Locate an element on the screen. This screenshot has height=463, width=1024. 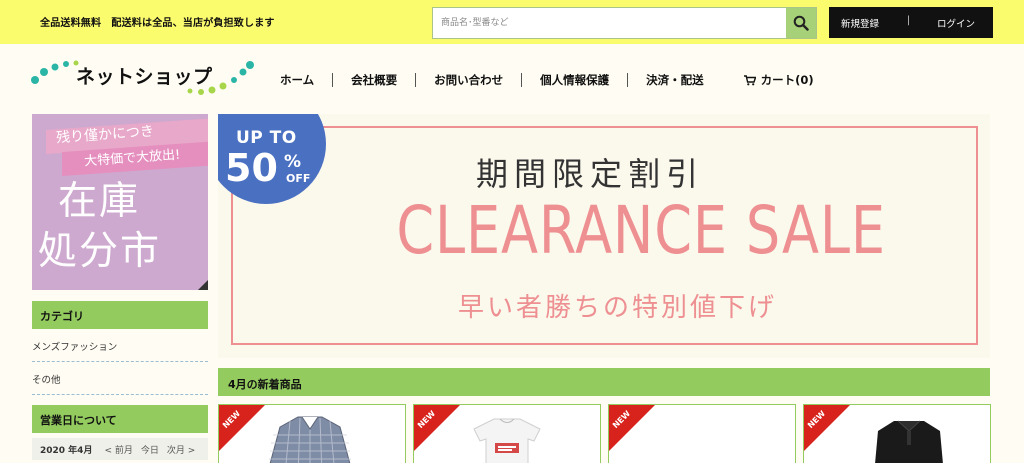
calendar-header: 2020 年4月 < 前月 今日 次月 > is located at coordinates (120, 449).